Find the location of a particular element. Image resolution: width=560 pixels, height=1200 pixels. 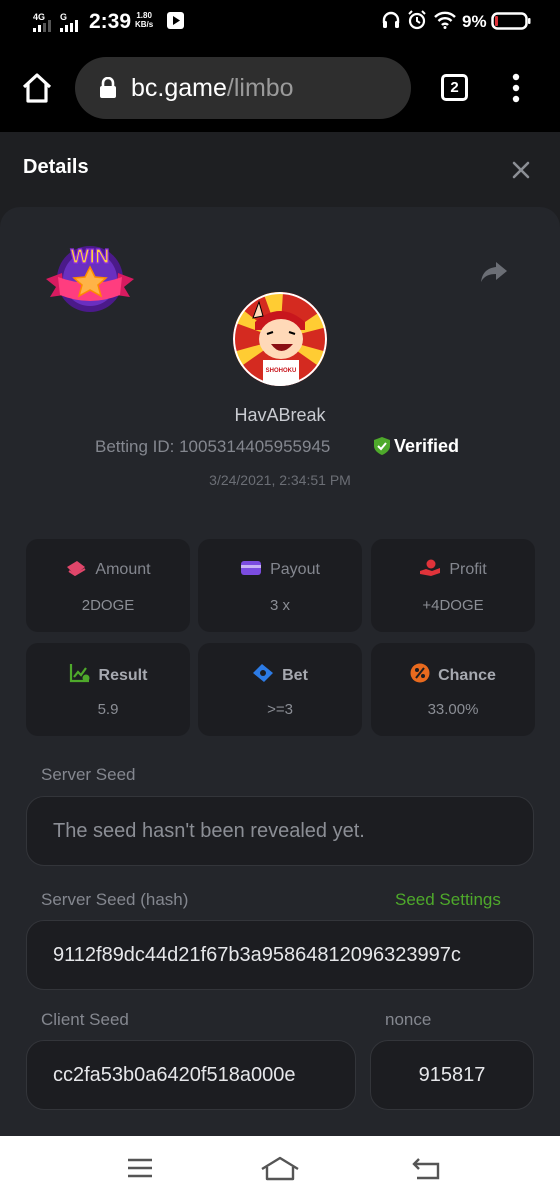

network-speed: 1.80 KB/s is located at coordinates (144, 20).